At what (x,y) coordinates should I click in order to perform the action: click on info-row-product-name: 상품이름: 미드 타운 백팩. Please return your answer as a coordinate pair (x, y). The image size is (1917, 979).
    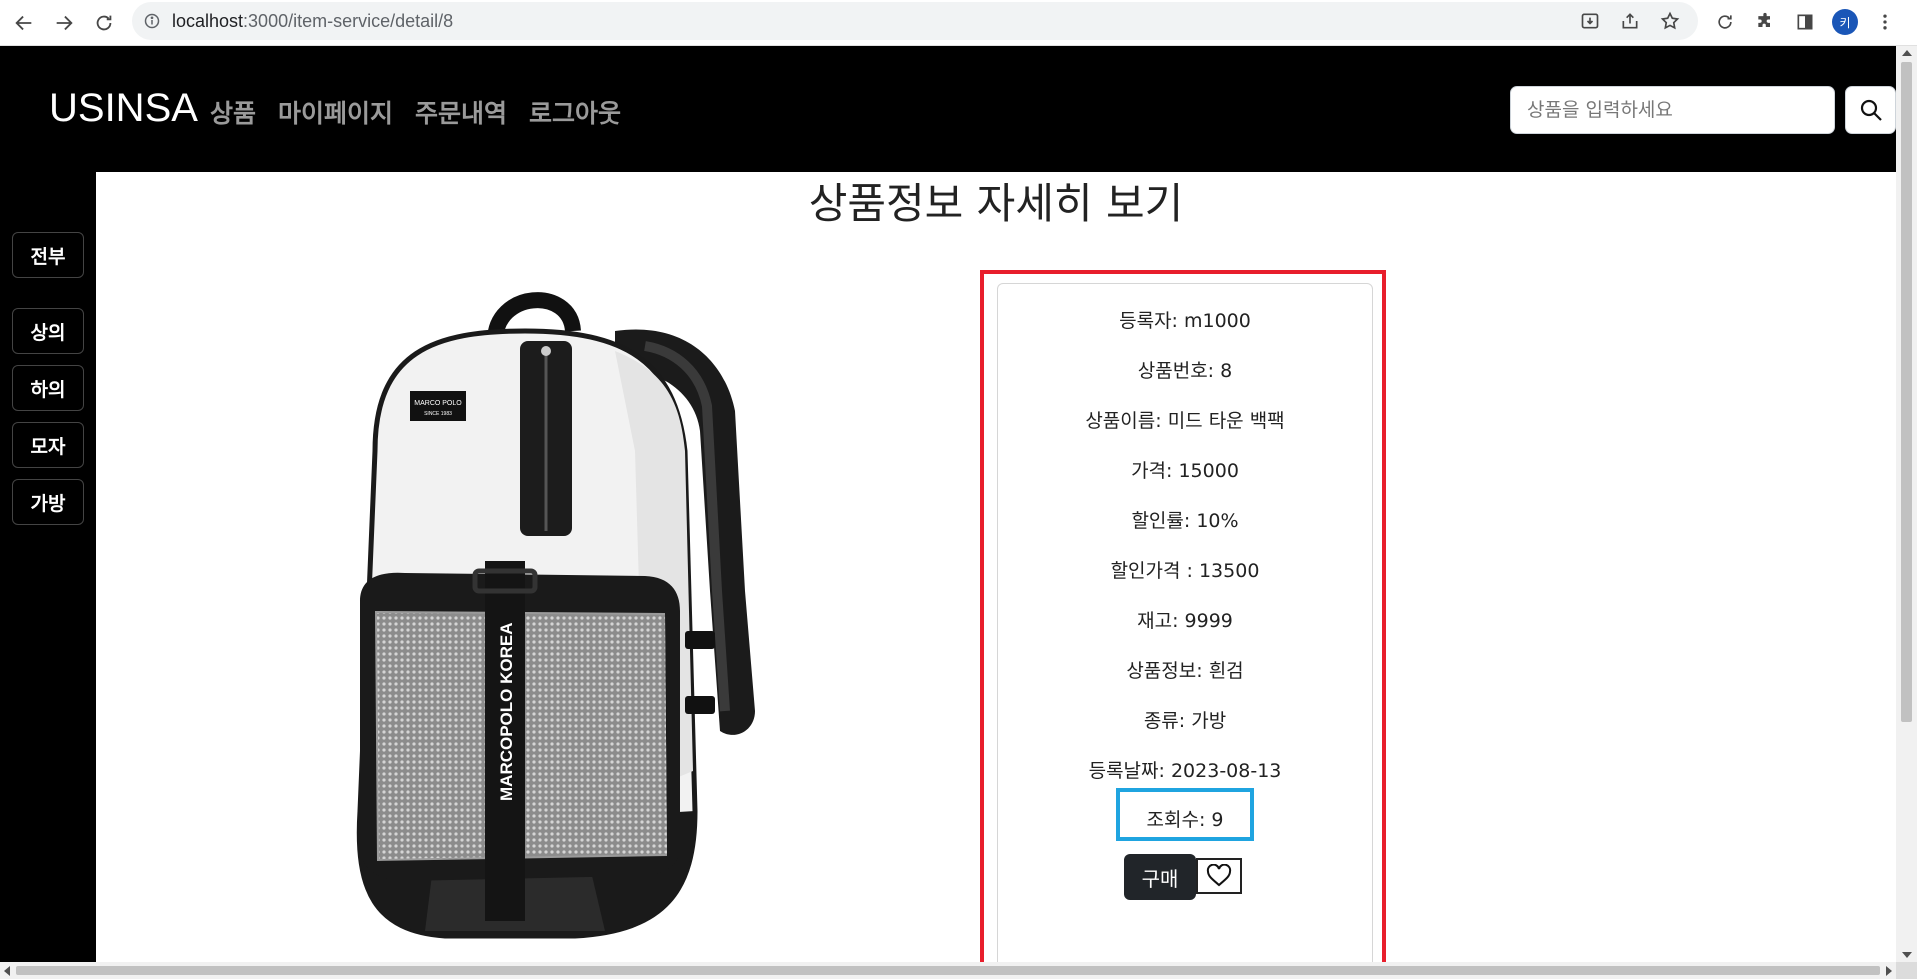
    Looking at the image, I should click on (1185, 419).